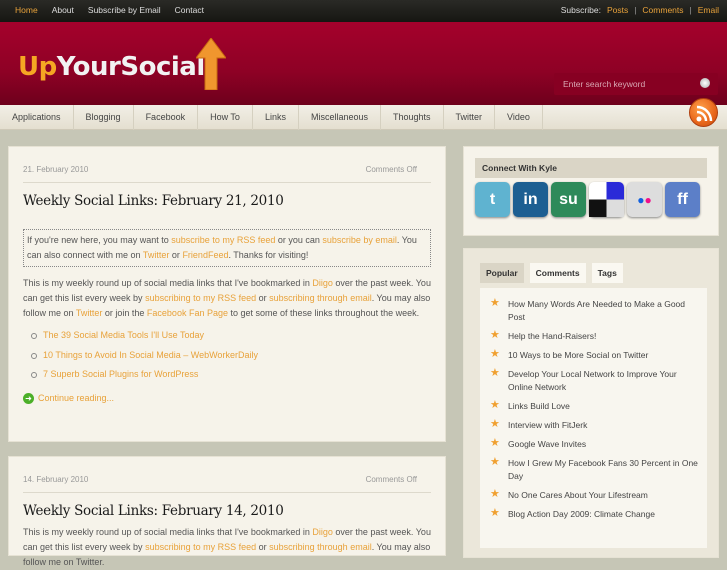 Image resolution: width=727 pixels, height=570 pixels. What do you see at coordinates (359, 240) in the screenshot?
I see `inline-link: subscribe by email` at bounding box center [359, 240].